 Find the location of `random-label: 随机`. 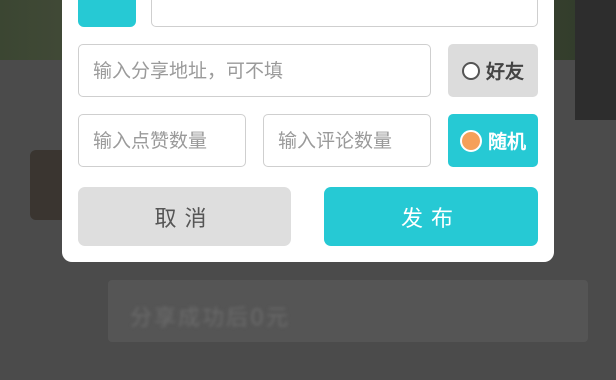

random-label: 随机 is located at coordinates (506, 142).